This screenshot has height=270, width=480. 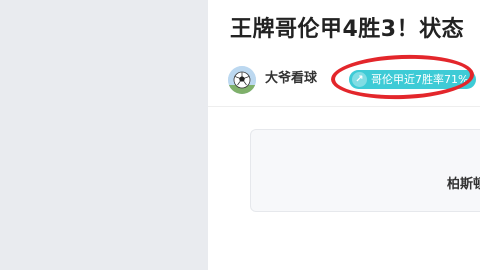 What do you see at coordinates (291, 79) in the screenshot?
I see `author-name: 大爷看球` at bounding box center [291, 79].